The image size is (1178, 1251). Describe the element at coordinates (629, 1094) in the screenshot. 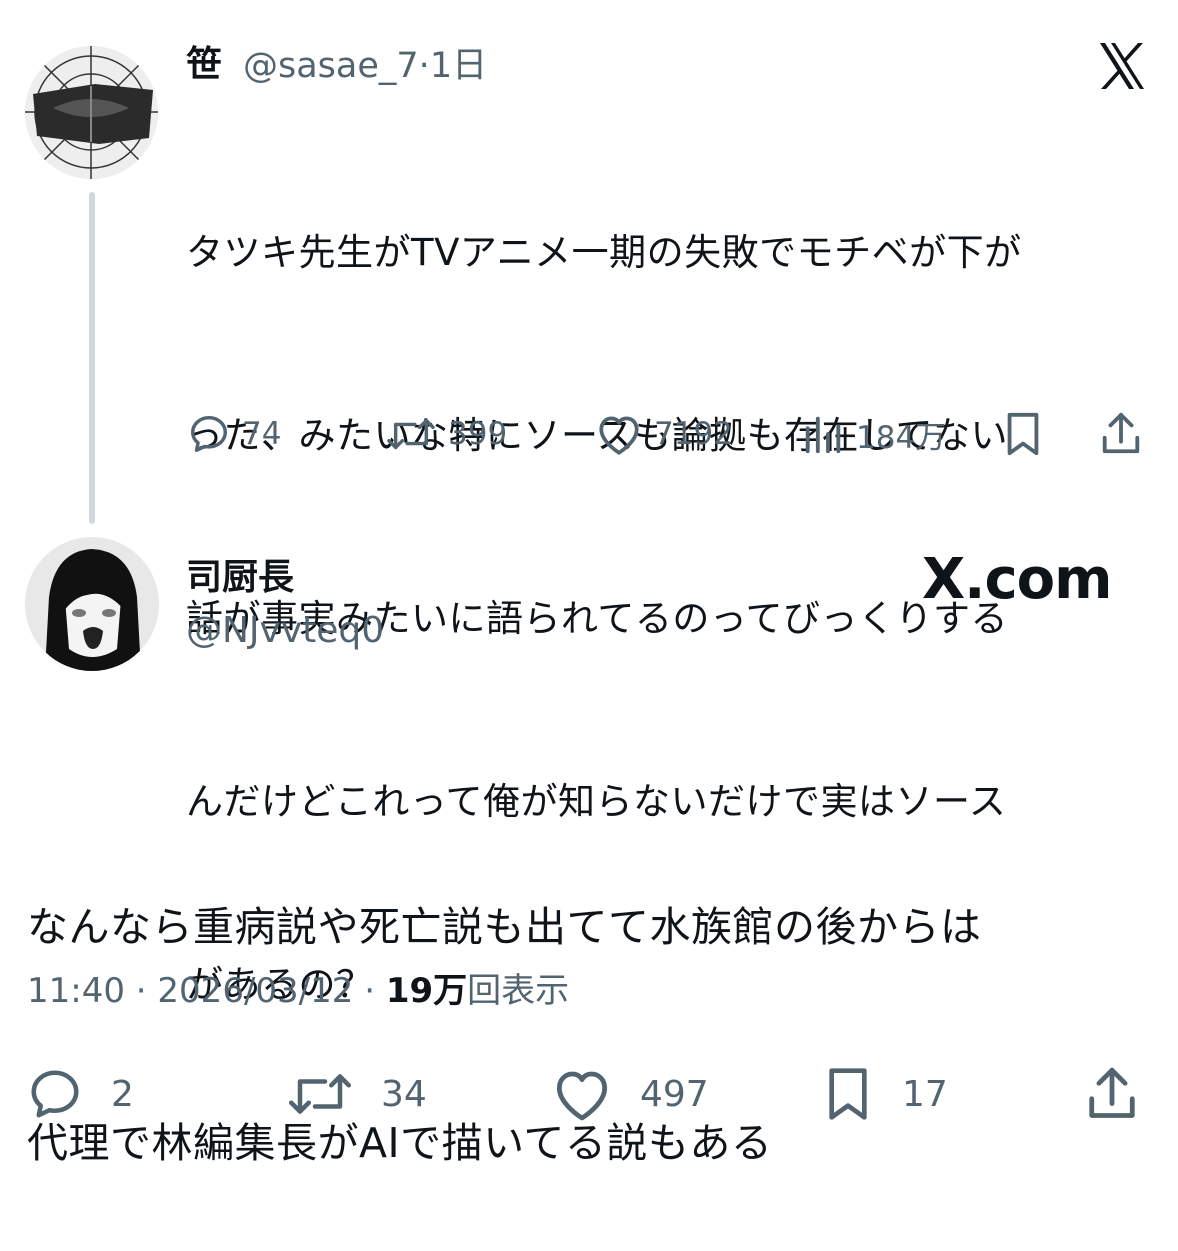

I see `like-button: 497` at that location.